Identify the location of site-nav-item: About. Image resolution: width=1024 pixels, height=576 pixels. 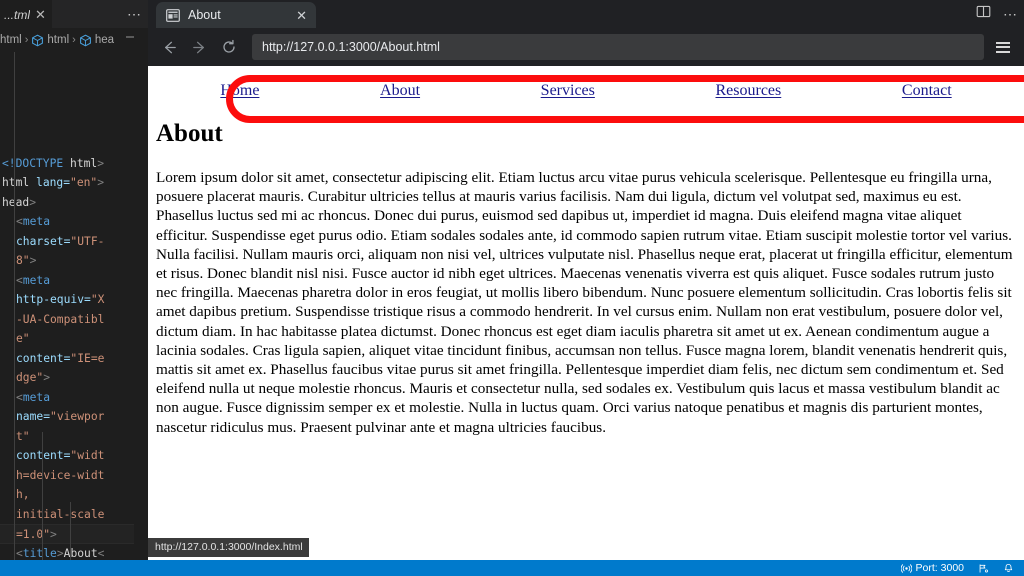
(400, 91).